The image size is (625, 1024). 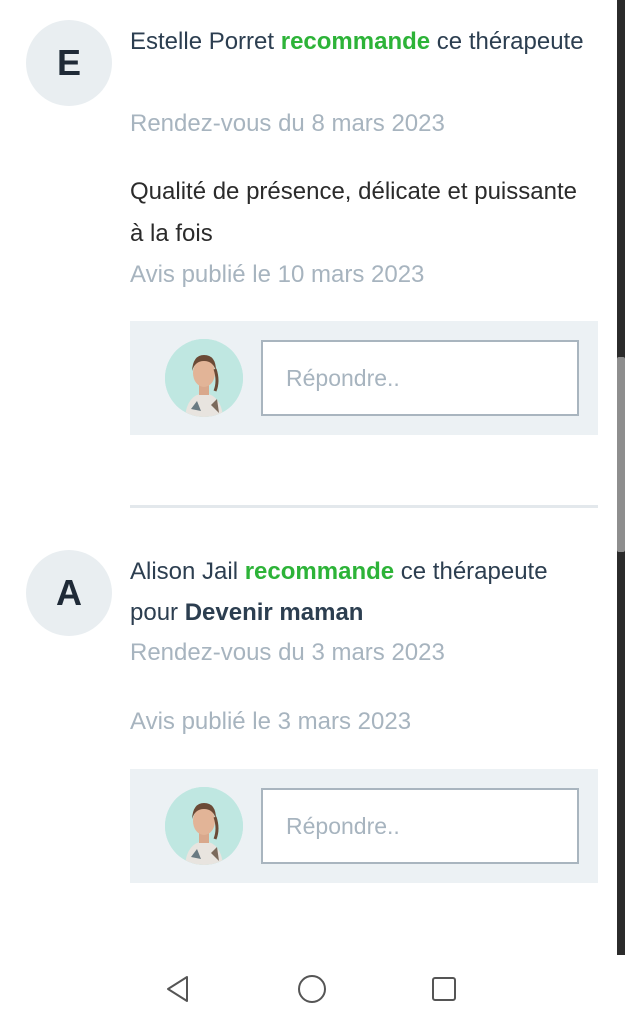 I want to click on consultation-topic: Devenir maman, so click(x=274, y=612).